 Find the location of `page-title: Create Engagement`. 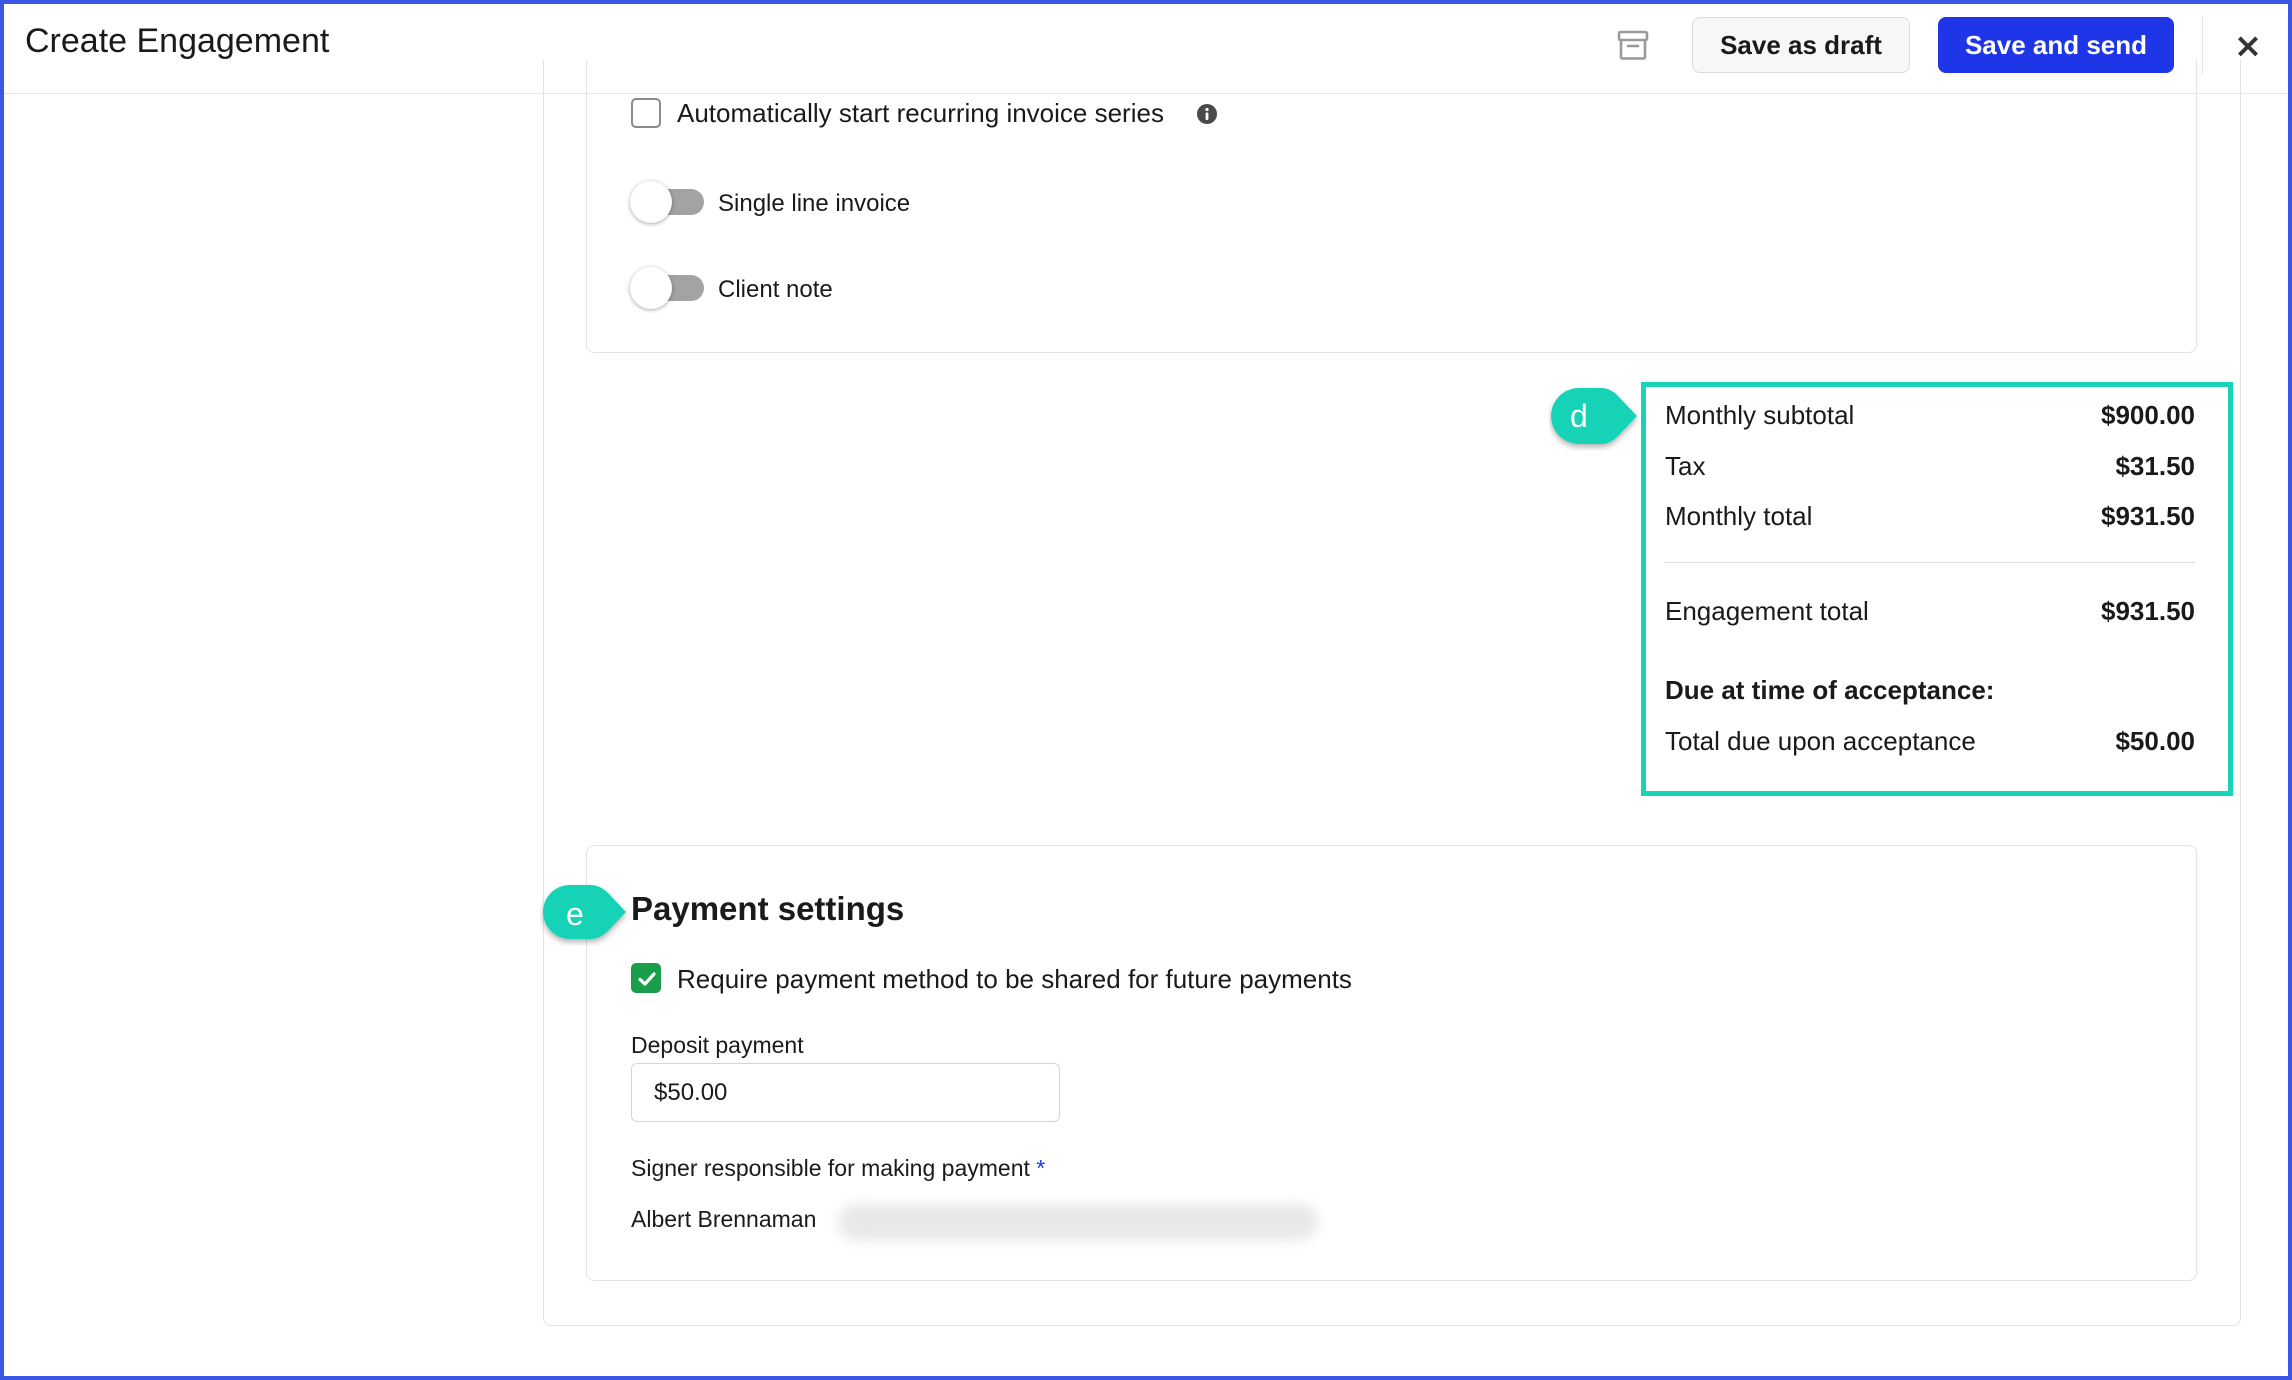

page-title: Create Engagement is located at coordinates (177, 41).